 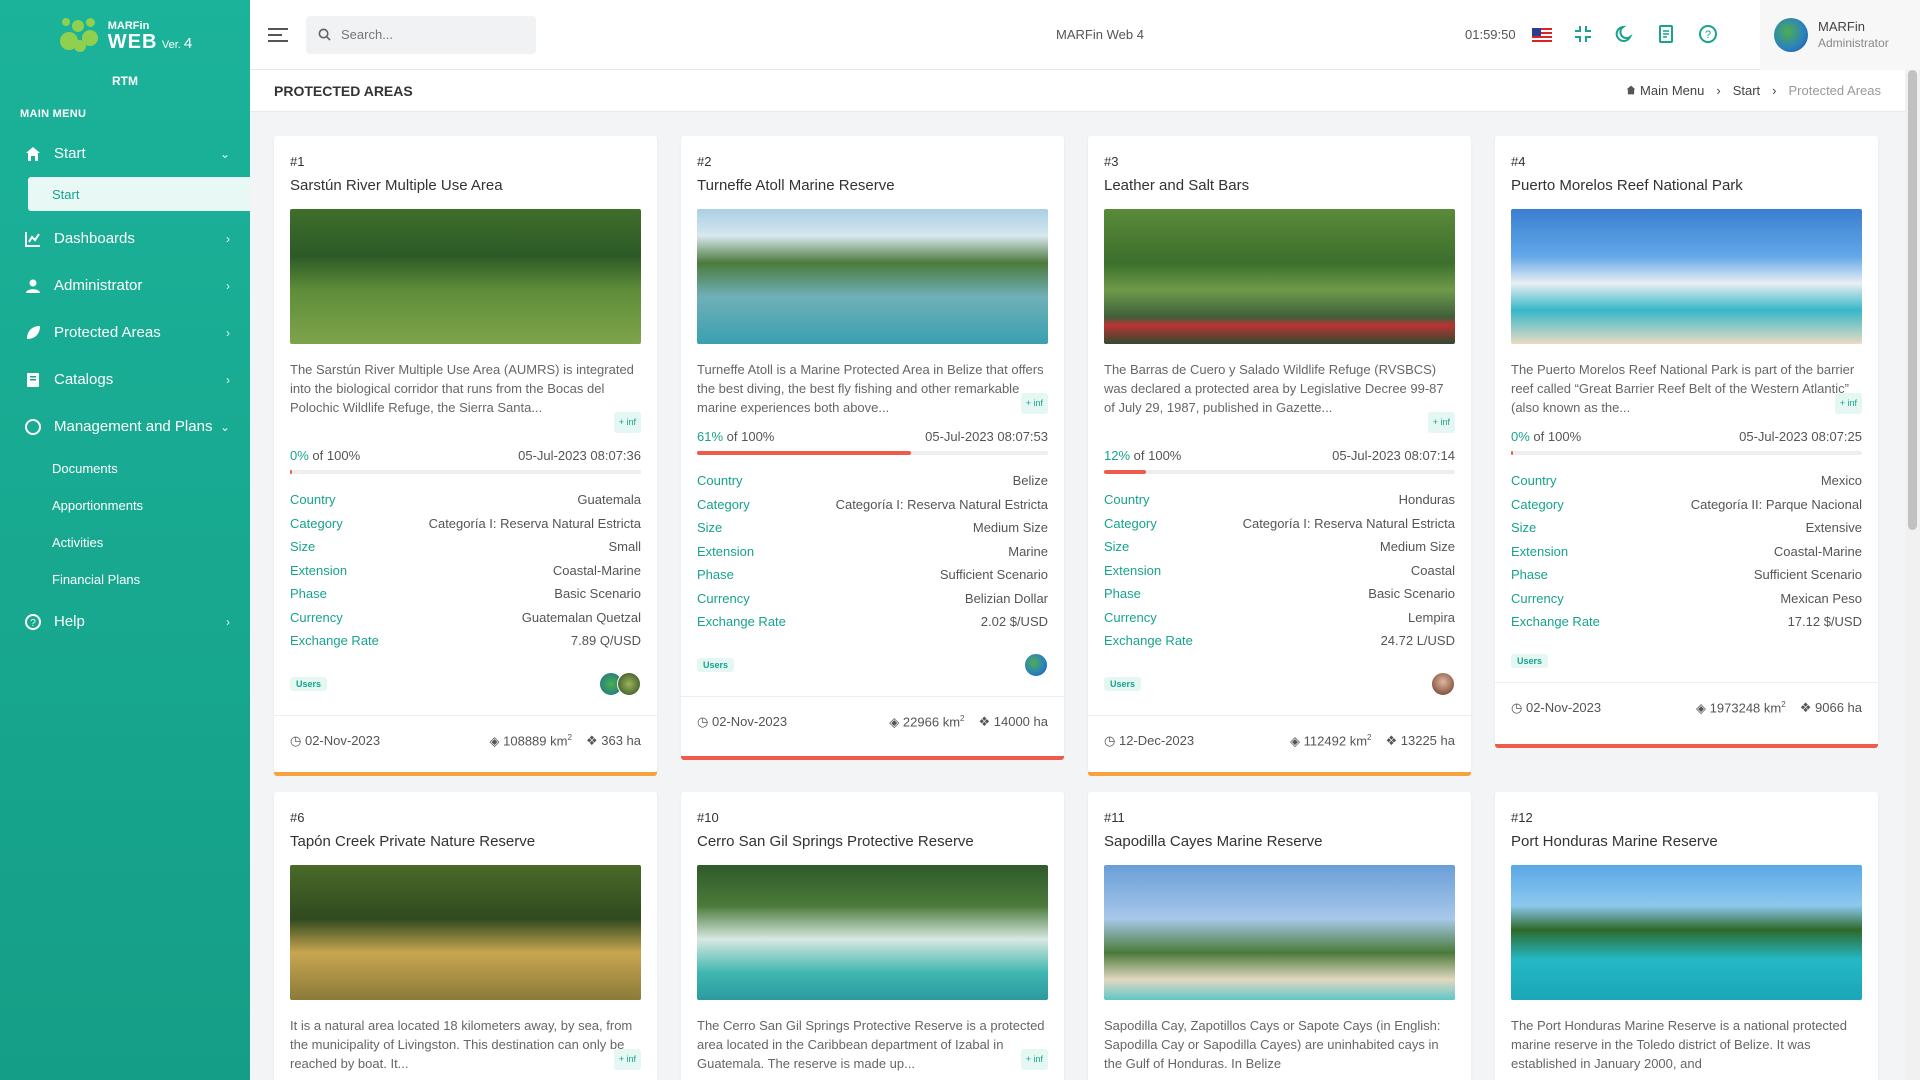 I want to click on sidebar-item-catalogs: Catalogs ›, so click(x=125, y=379).